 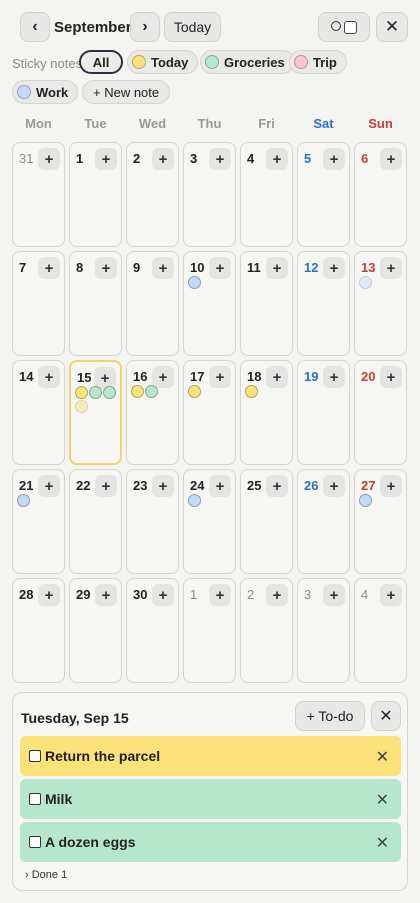 What do you see at coordinates (211, 282) in the screenshot?
I see `note-indicators` at bounding box center [211, 282].